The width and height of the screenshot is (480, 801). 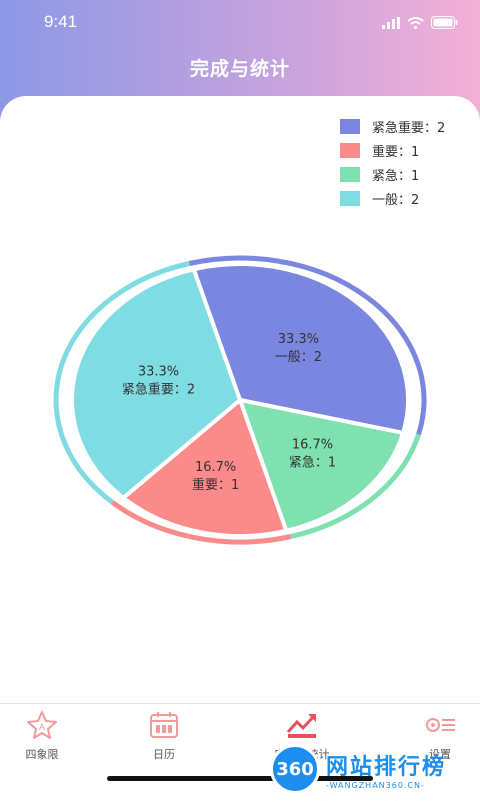 I want to click on tab-calendar: 日历, so click(x=164, y=736).